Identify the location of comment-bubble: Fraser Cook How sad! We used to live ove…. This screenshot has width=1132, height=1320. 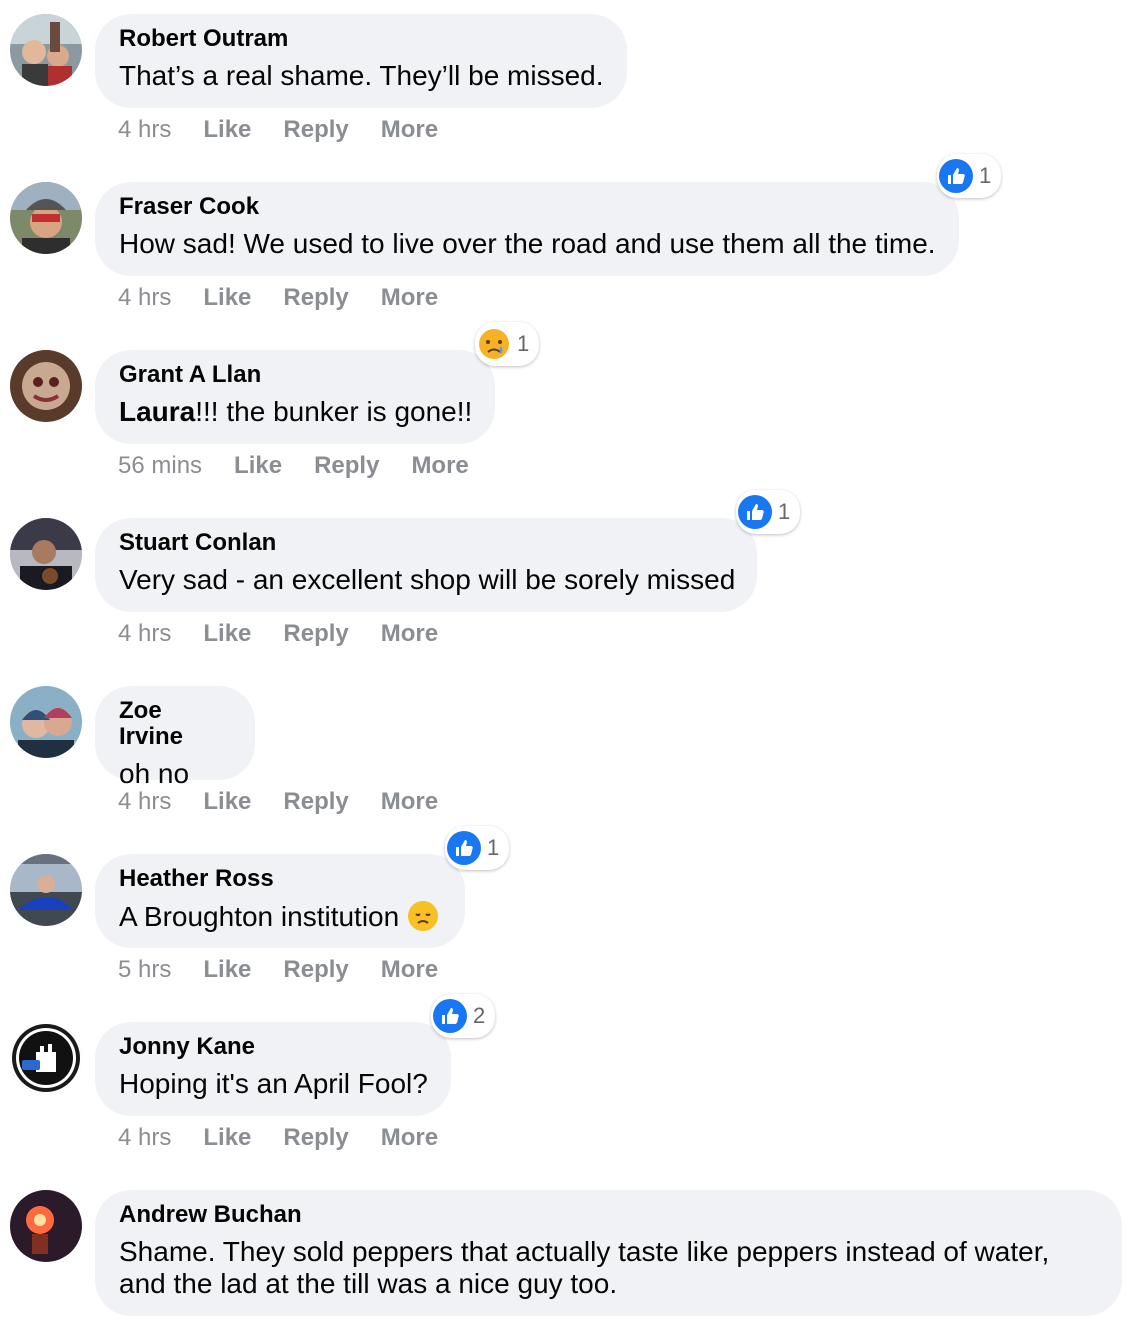
(548, 215).